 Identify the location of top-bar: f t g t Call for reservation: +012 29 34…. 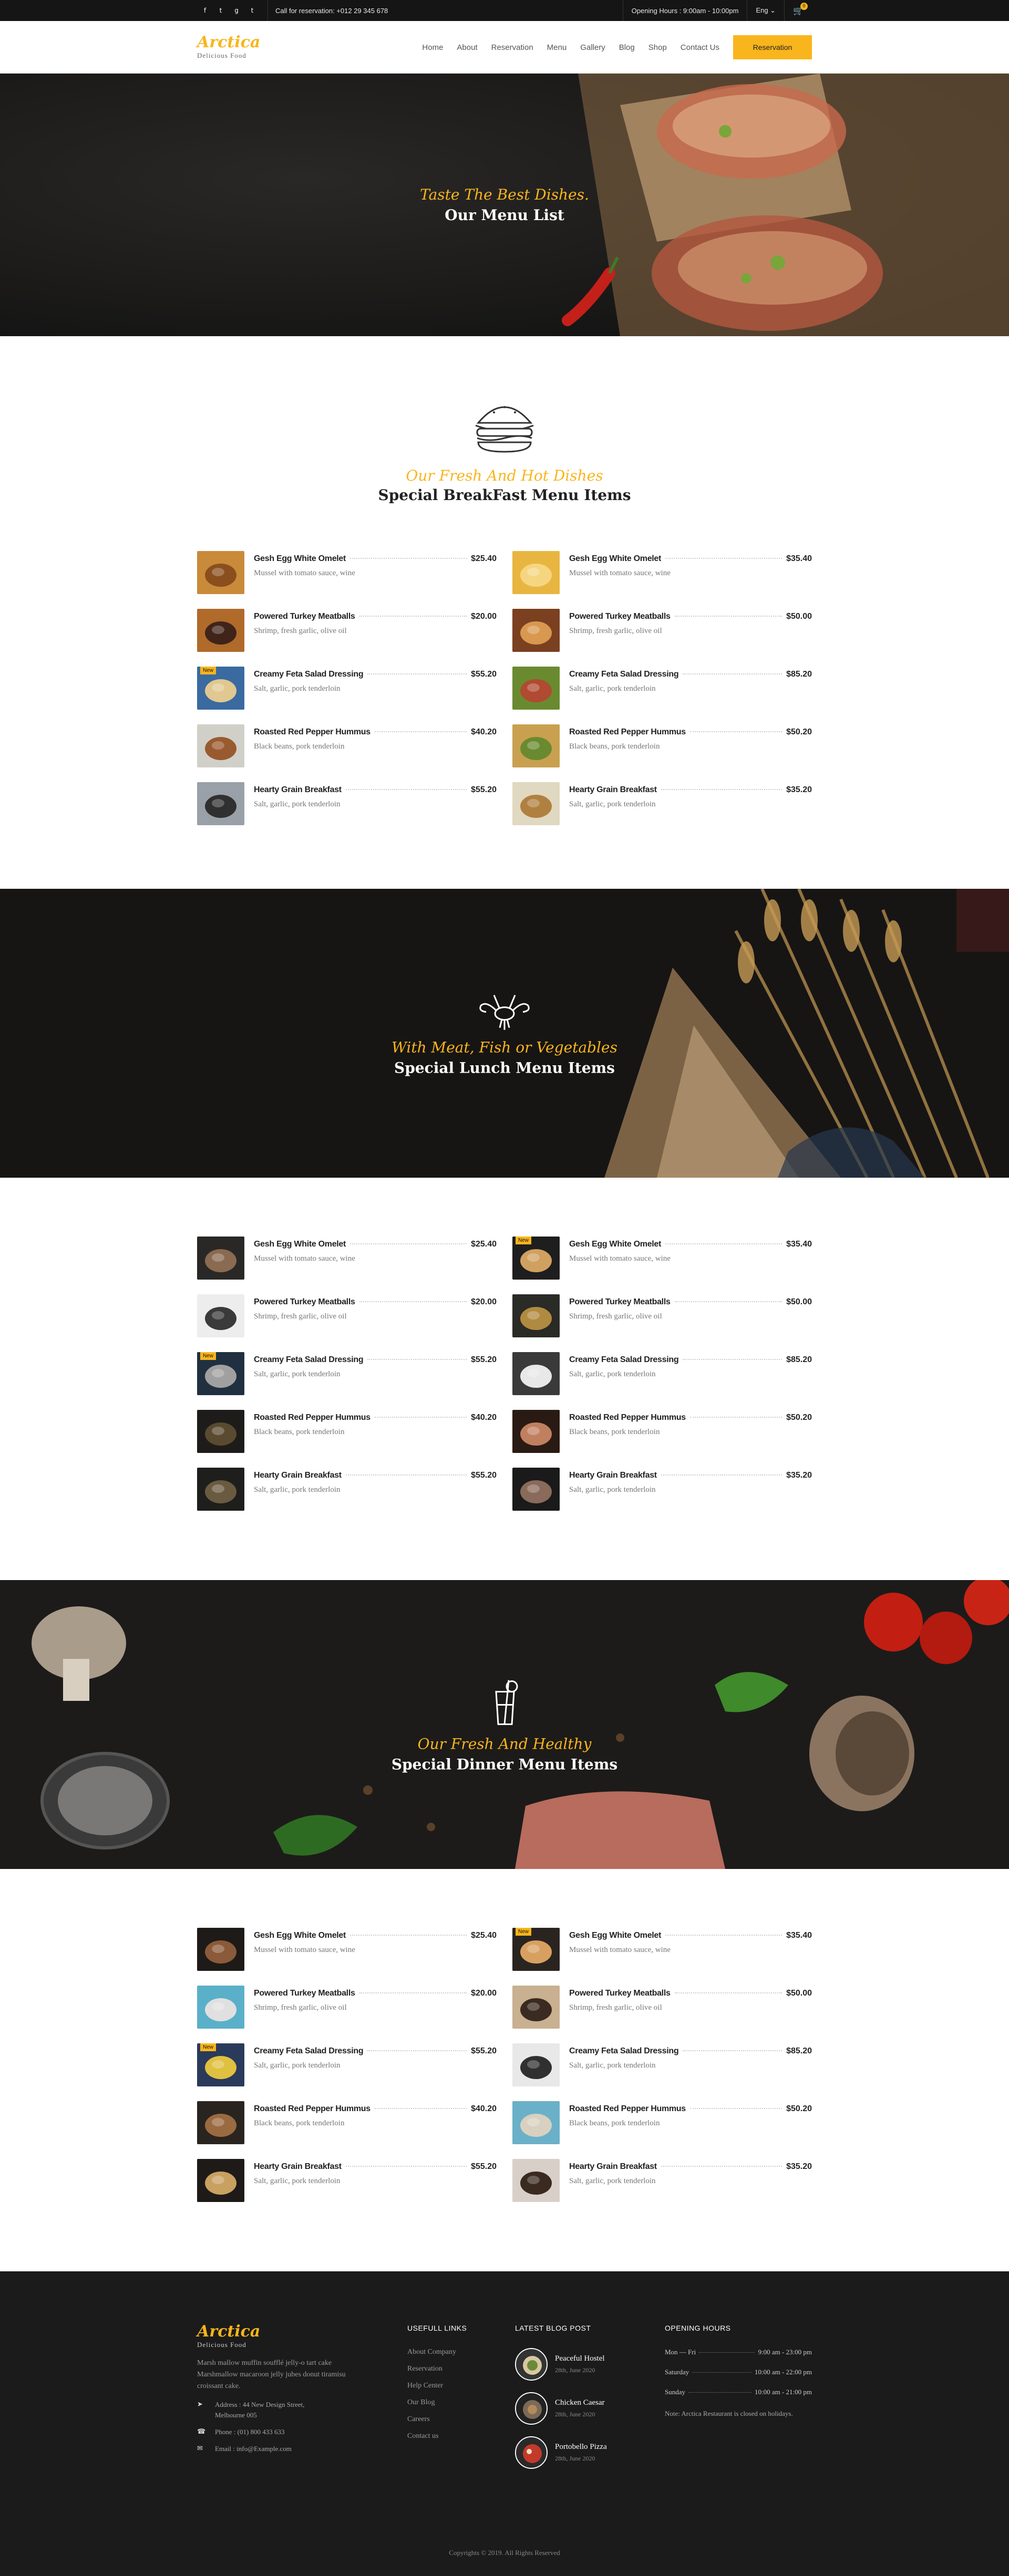
(504, 10).